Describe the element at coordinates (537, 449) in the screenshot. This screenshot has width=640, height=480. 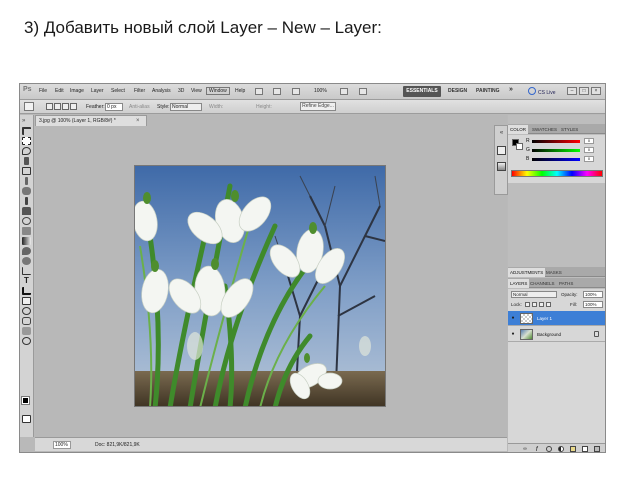
I see `fx-icon: ƒ` at that location.